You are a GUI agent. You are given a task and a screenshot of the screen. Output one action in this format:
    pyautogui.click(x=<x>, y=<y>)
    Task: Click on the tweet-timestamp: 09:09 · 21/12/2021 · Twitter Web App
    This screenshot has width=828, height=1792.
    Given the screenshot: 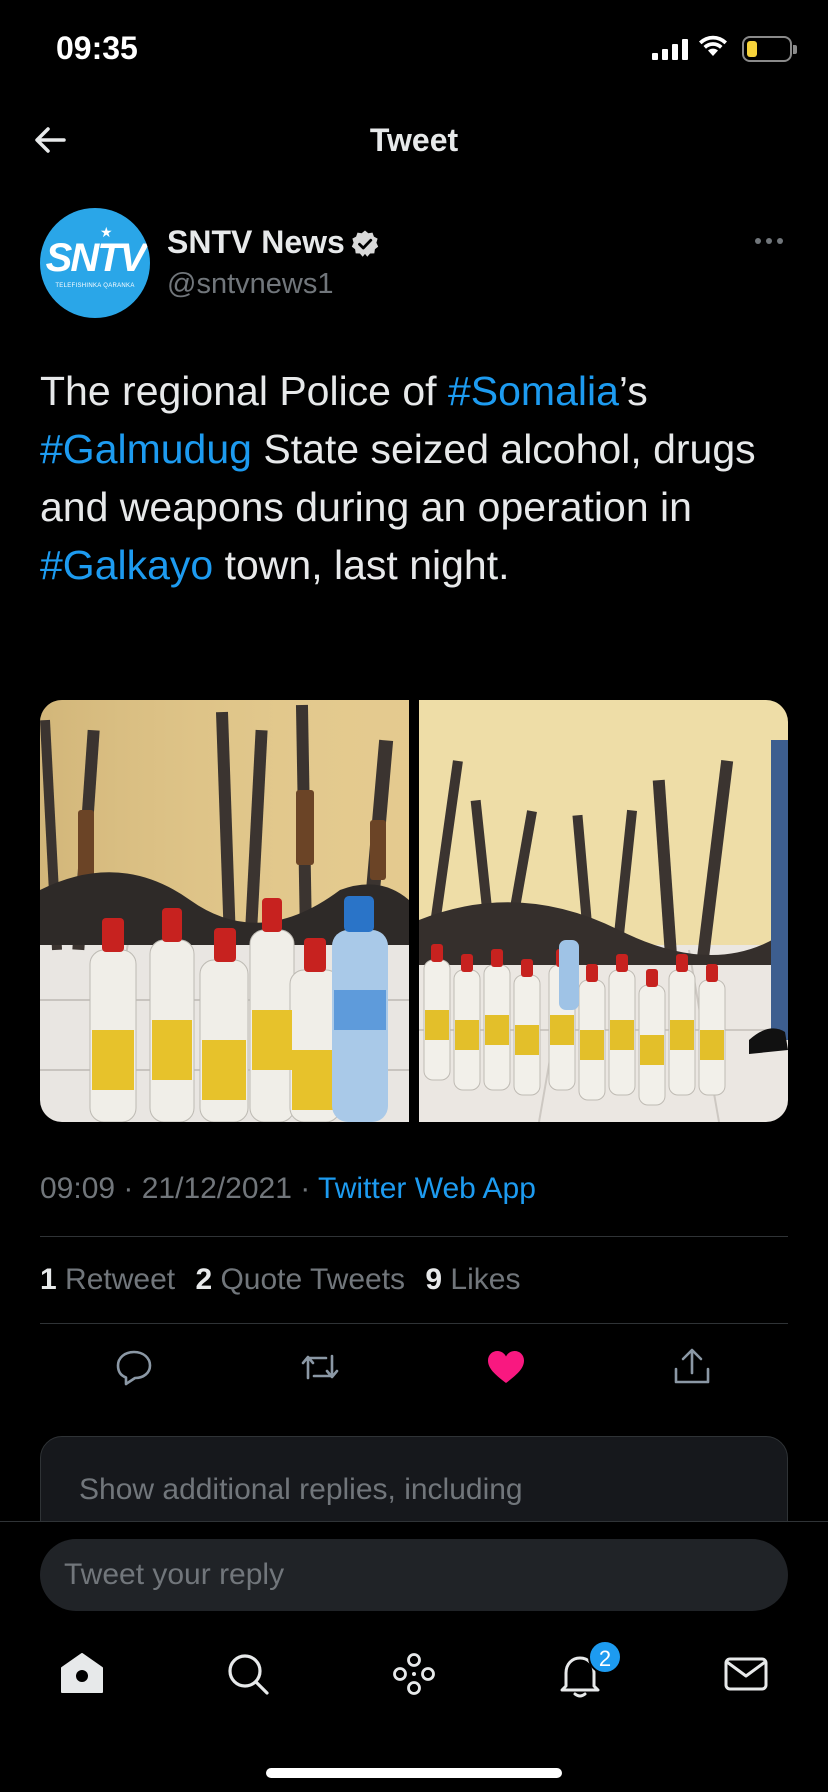 What is the action you would take?
    pyautogui.click(x=288, y=1189)
    